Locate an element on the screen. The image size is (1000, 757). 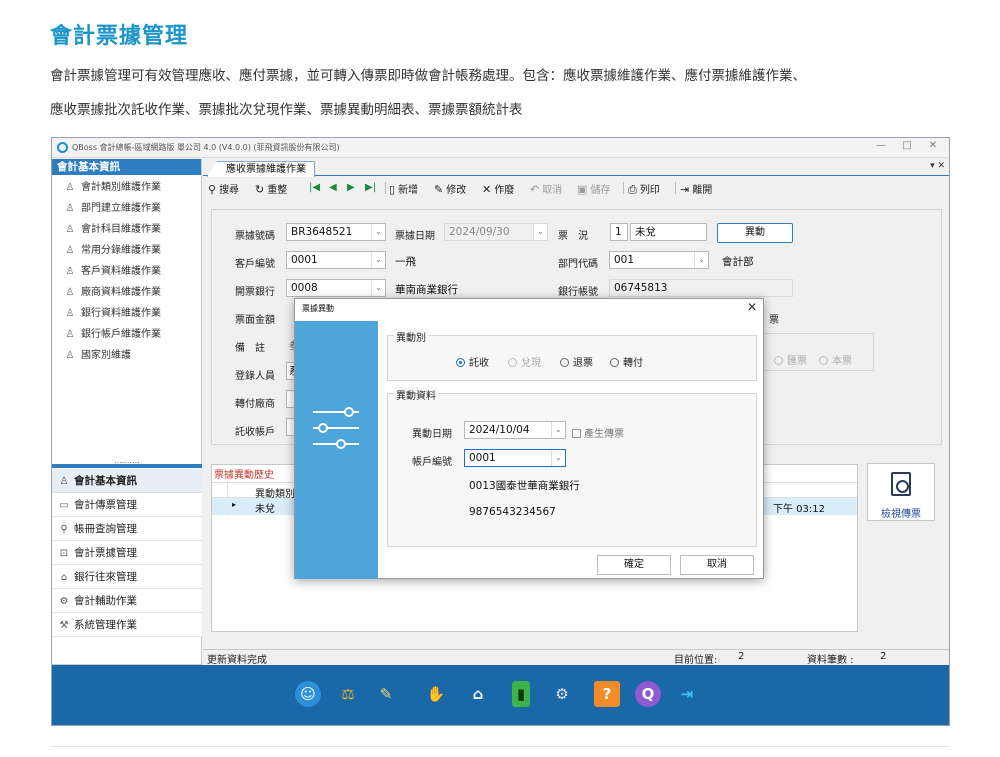
account-no-label: 帳戶編號 is located at coordinates (432, 462).